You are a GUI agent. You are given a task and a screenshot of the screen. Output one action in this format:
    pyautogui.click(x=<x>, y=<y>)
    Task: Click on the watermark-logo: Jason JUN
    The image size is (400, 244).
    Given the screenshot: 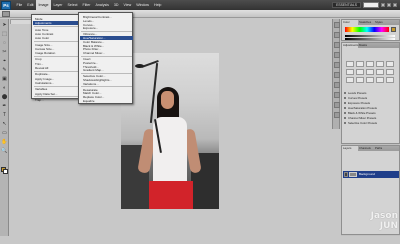 What is the action you would take?
    pyautogui.click(x=377, y=227)
    